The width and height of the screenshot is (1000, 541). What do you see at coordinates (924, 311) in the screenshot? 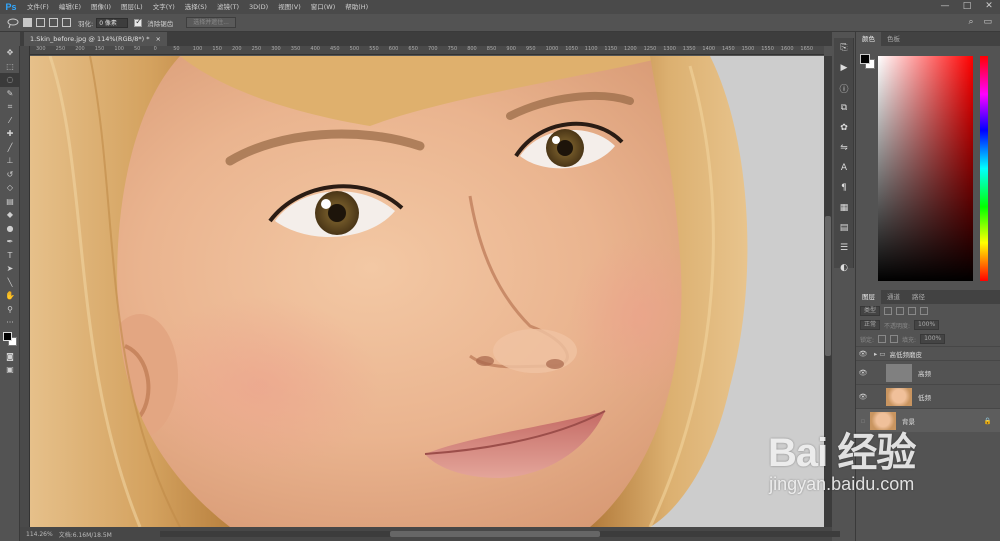
I see `filter-shape-icon` at bounding box center [924, 311].